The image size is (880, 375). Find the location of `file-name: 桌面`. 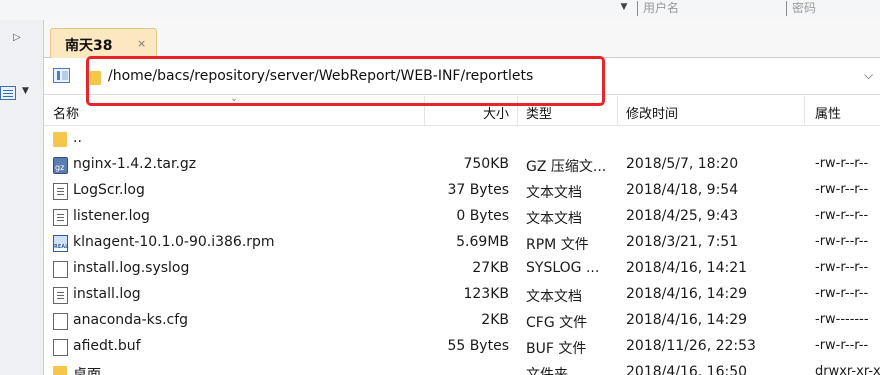

file-name: 桌面 is located at coordinates (87, 371).